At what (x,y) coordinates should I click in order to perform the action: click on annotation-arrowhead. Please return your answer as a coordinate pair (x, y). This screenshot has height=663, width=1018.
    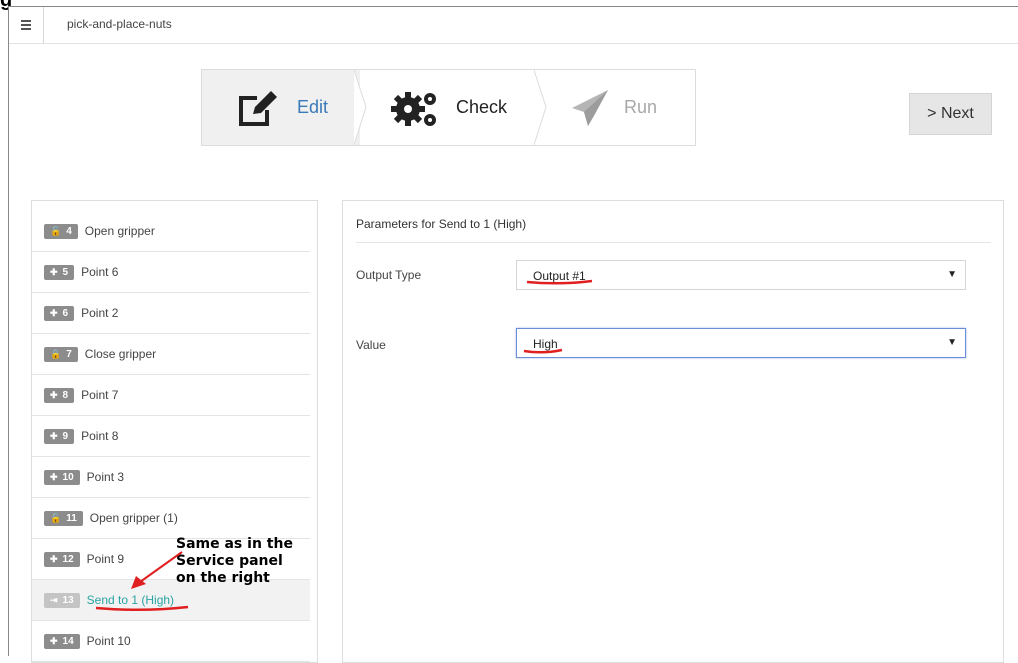
    Looking at the image, I should click on (138, 582).